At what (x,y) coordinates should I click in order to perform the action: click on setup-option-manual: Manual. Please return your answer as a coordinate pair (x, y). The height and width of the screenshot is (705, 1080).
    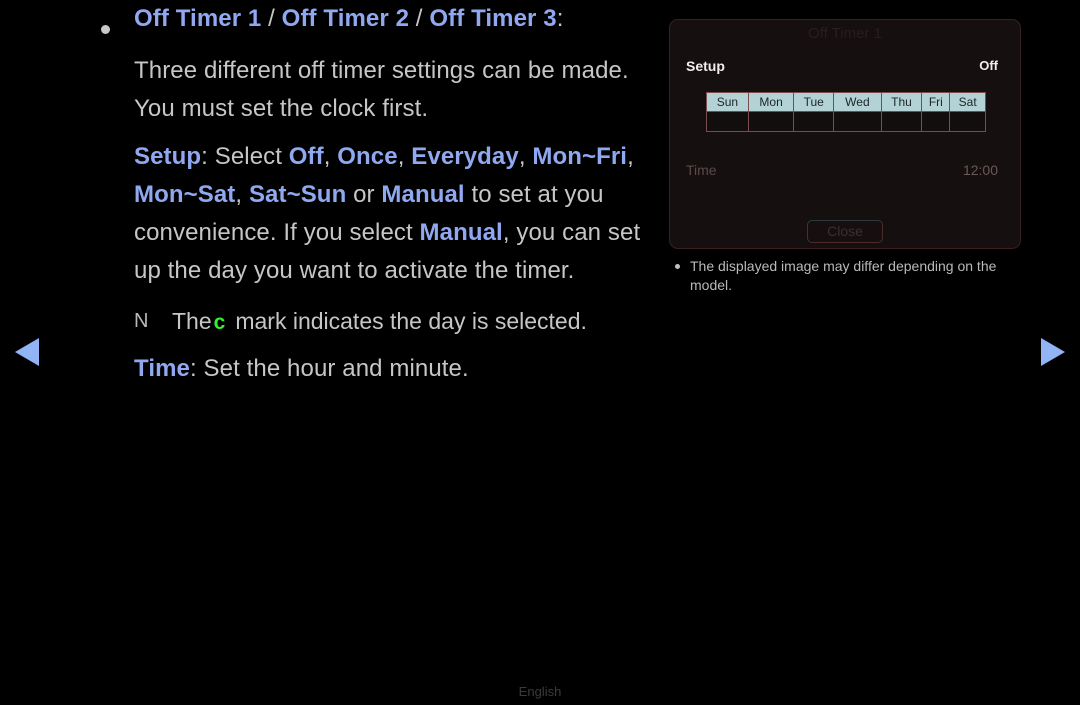
    Looking at the image, I should click on (423, 194).